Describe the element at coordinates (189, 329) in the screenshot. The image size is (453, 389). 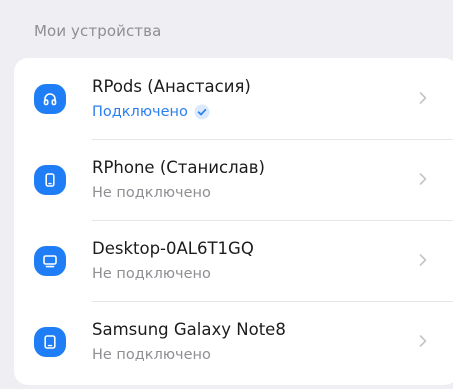
I see `device-name: Samsung Galaxy Note8` at that location.